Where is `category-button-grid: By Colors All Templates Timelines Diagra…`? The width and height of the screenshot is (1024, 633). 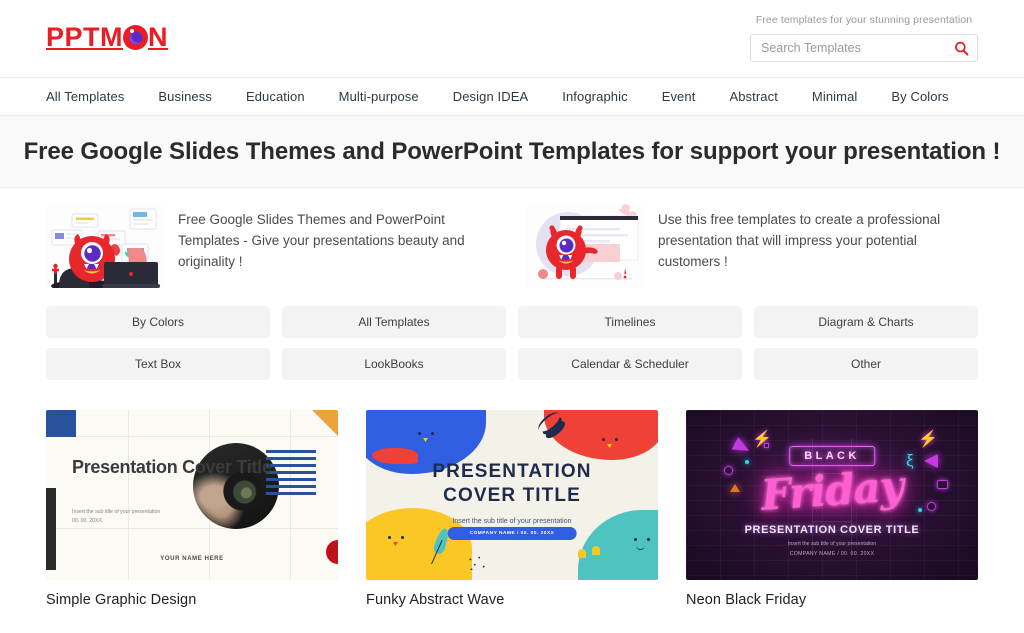 category-button-grid: By Colors All Templates Timelines Diagra… is located at coordinates (512, 334).